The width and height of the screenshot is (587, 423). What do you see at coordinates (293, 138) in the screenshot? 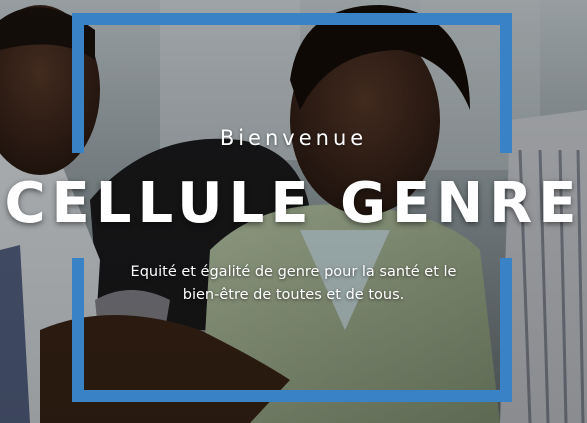
I see `welcome-text: Bienvenue` at bounding box center [293, 138].